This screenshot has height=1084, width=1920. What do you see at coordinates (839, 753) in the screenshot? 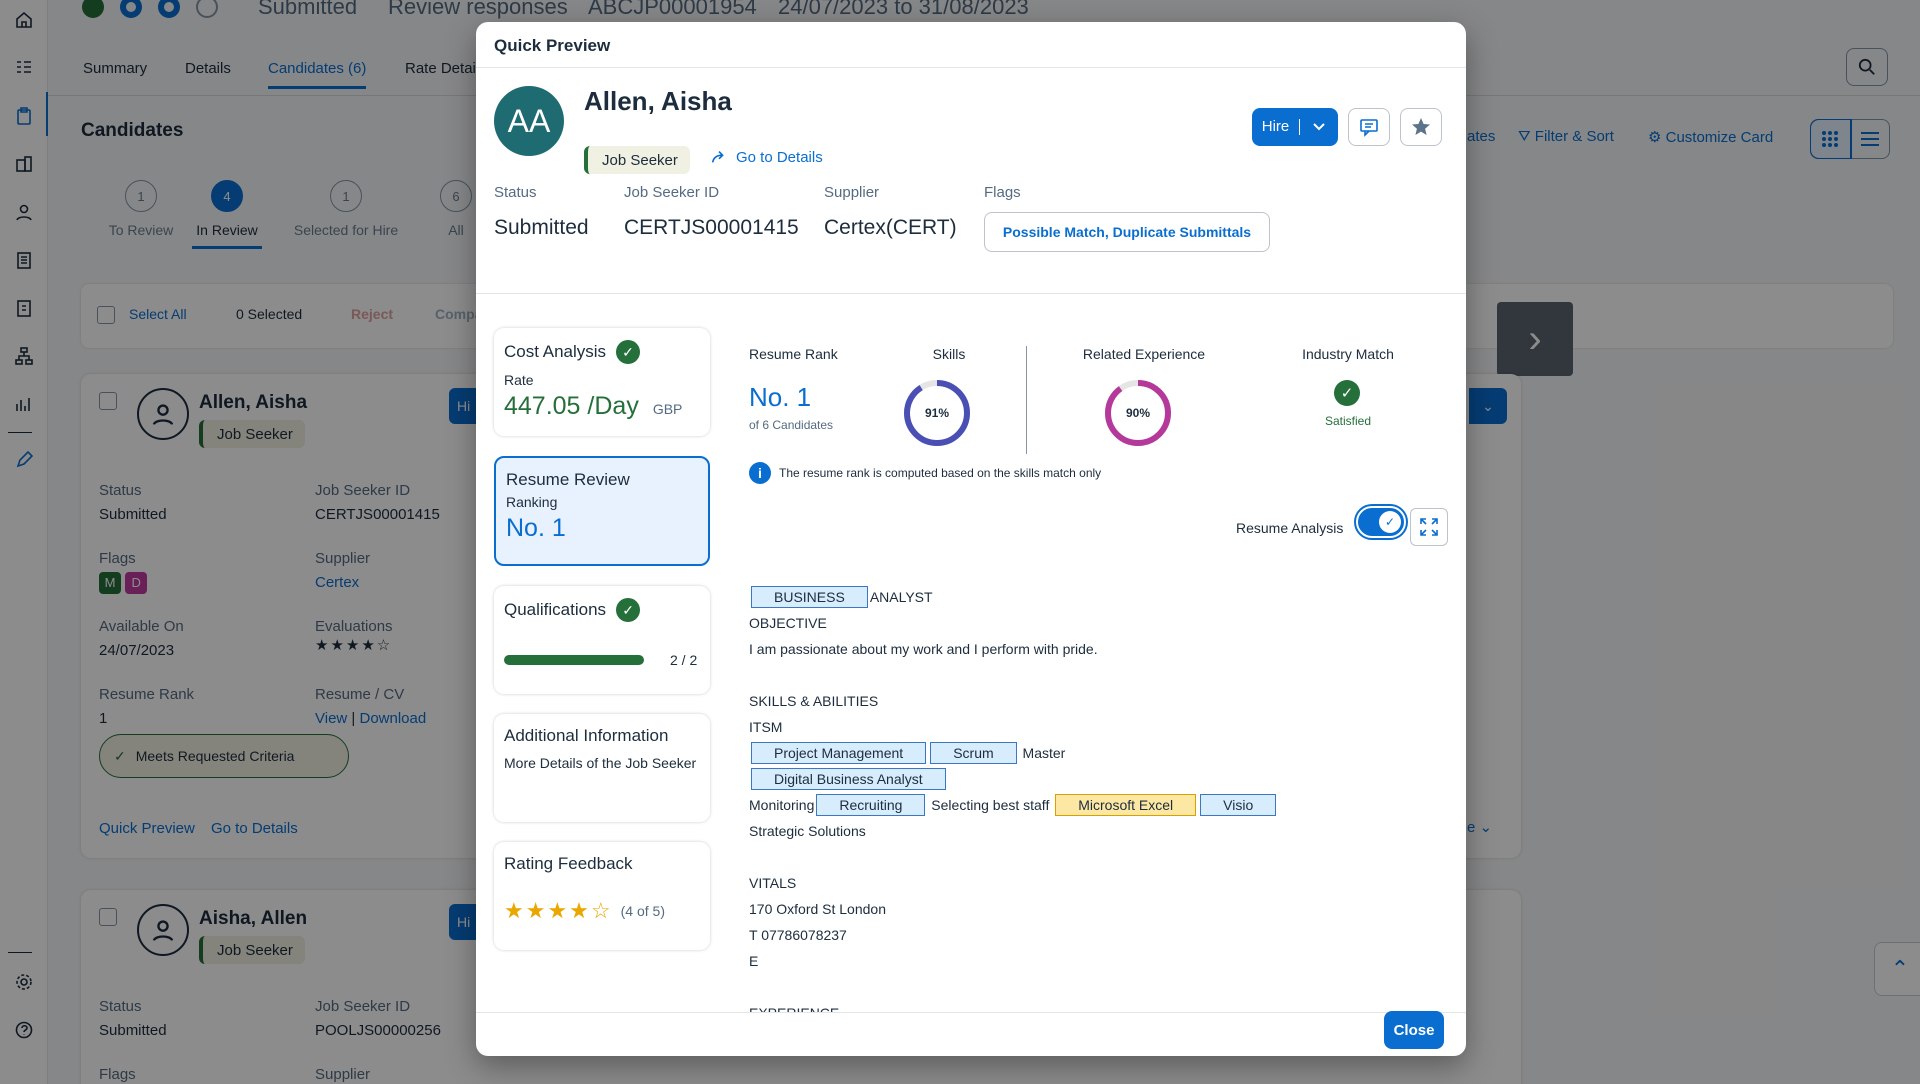
I see `skill-highlight: Project Management` at bounding box center [839, 753].